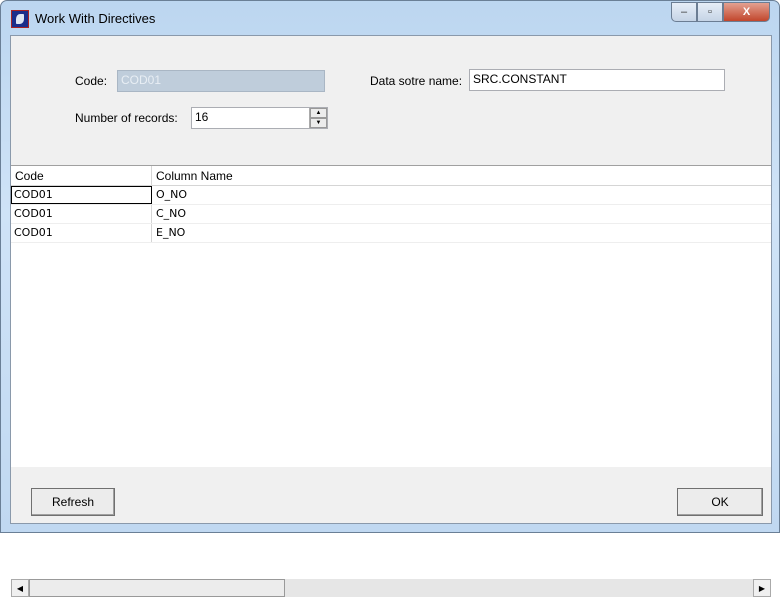  What do you see at coordinates (126, 118) in the screenshot?
I see `records-label: Number of records:` at bounding box center [126, 118].